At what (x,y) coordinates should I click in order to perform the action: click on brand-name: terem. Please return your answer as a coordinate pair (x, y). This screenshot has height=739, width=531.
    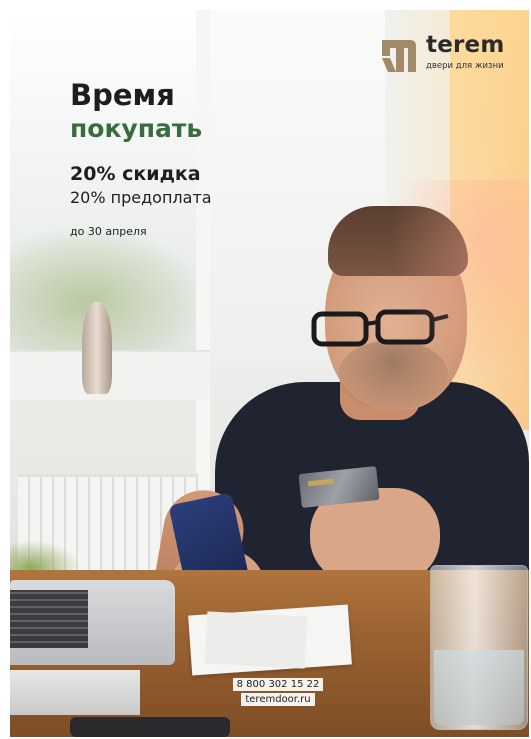
    Looking at the image, I should click on (465, 45).